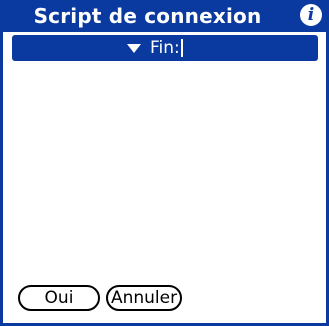 The image size is (329, 326). Describe the element at coordinates (144, 298) in the screenshot. I see `cancel-button: Annuler` at that location.